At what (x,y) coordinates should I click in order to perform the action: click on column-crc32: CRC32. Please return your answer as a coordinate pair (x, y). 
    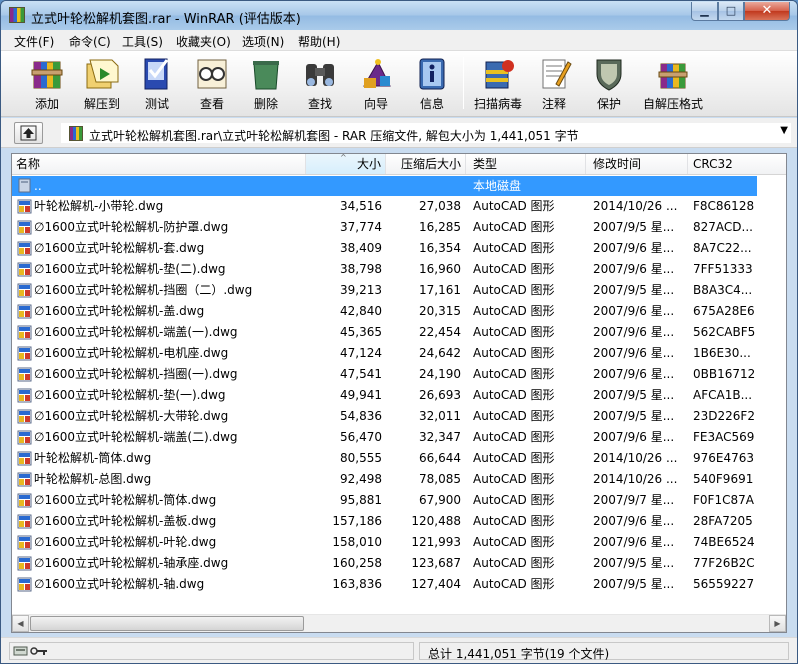
    Looking at the image, I should click on (737, 164).